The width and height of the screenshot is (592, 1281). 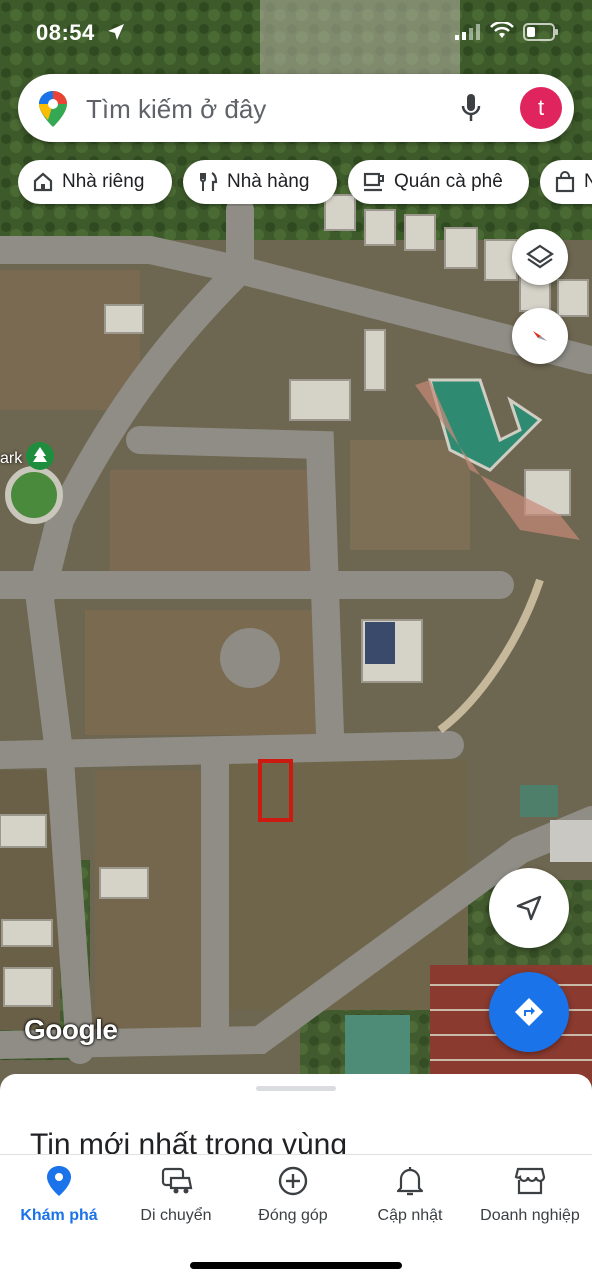 What do you see at coordinates (296, 1265) in the screenshot?
I see `home-indicator` at bounding box center [296, 1265].